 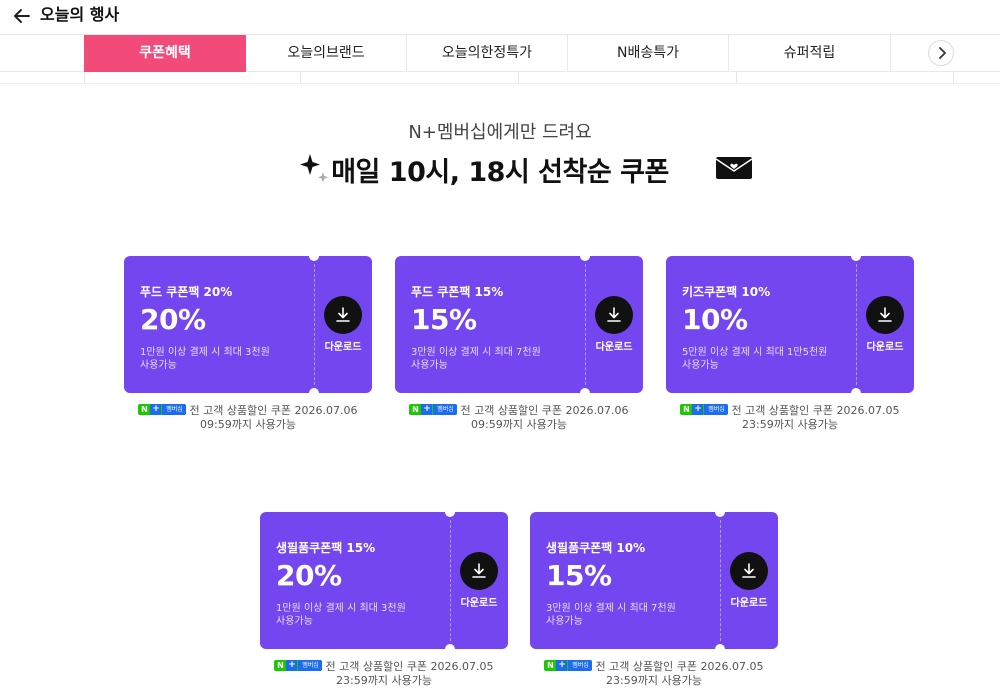 What do you see at coordinates (326, 53) in the screenshot?
I see `tab-todays-brand: 오늘의브랜드` at bounding box center [326, 53].